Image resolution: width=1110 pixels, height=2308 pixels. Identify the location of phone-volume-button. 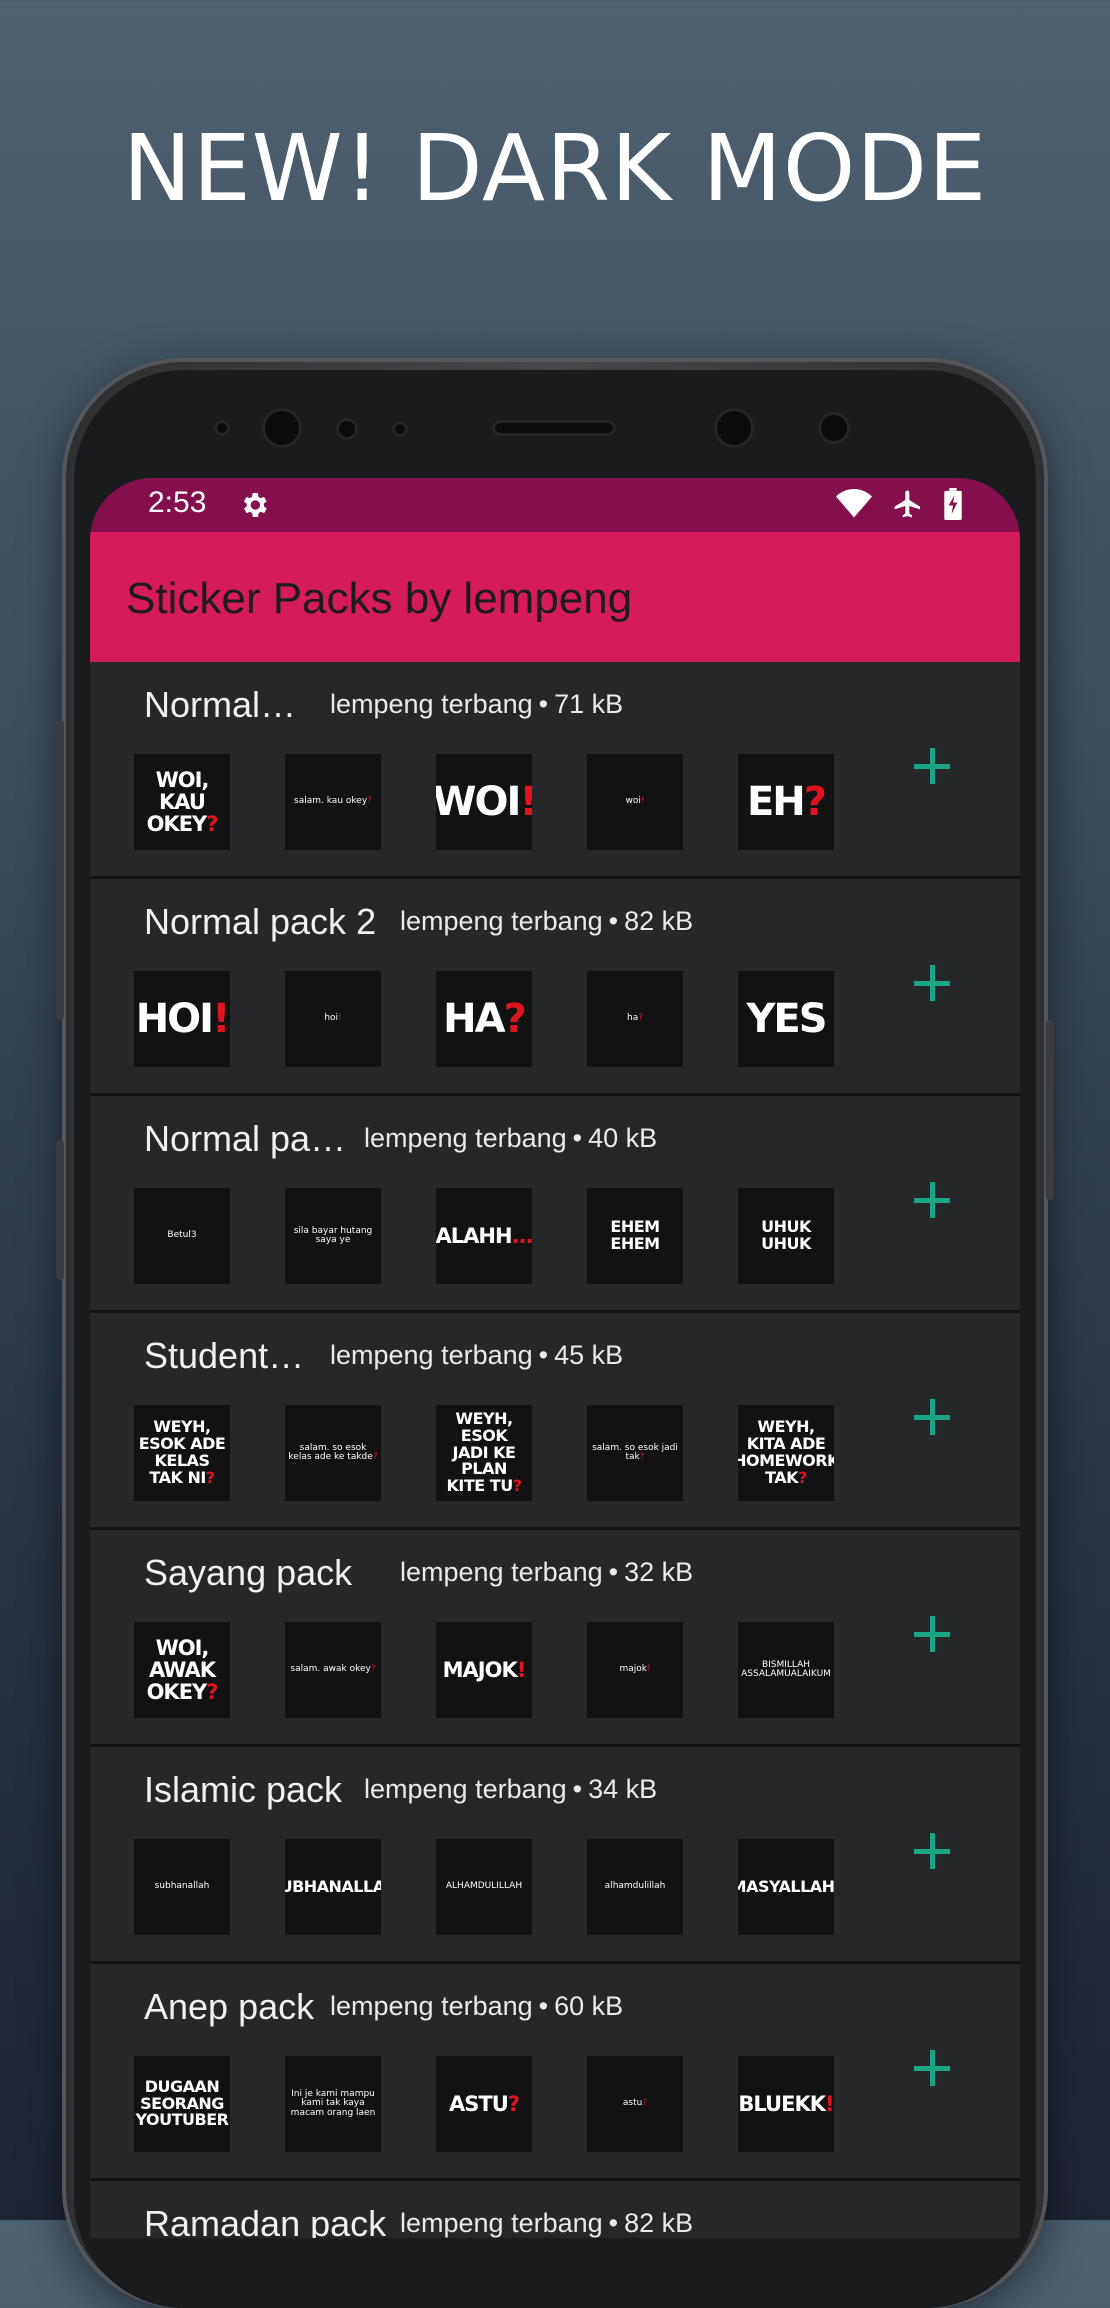
(60, 870).